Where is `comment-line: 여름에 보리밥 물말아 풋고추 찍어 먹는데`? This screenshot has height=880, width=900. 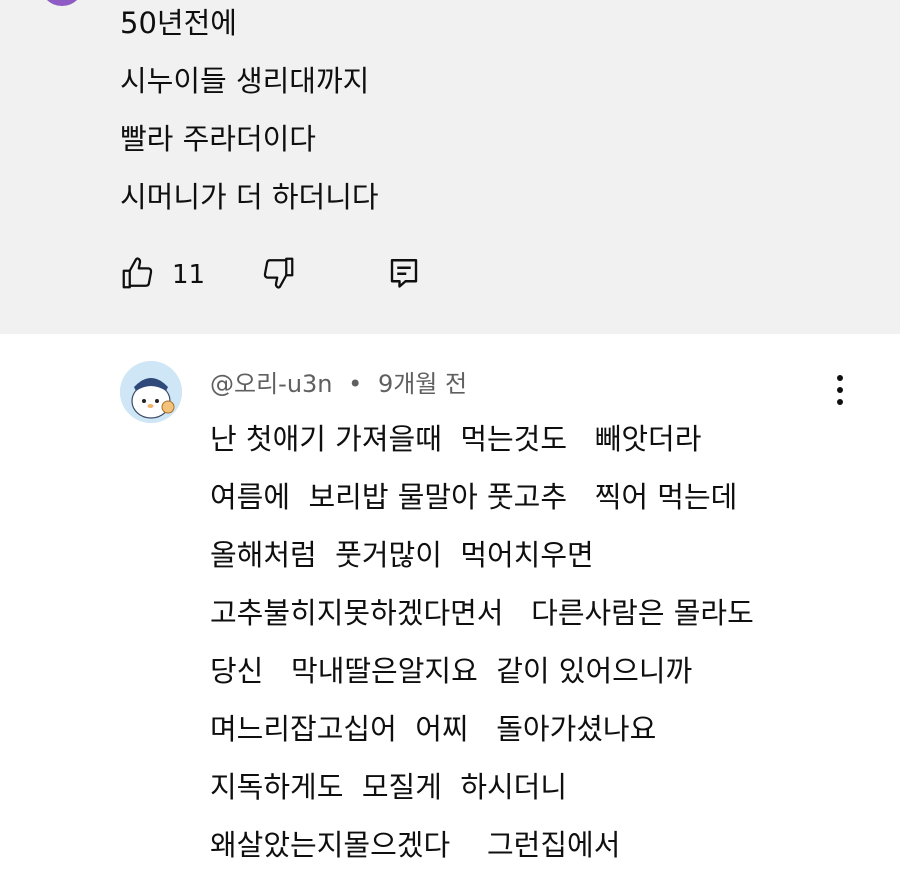 comment-line: 여름에 보리밥 물말아 풋고추 찍어 먹는데 is located at coordinates (474, 497).